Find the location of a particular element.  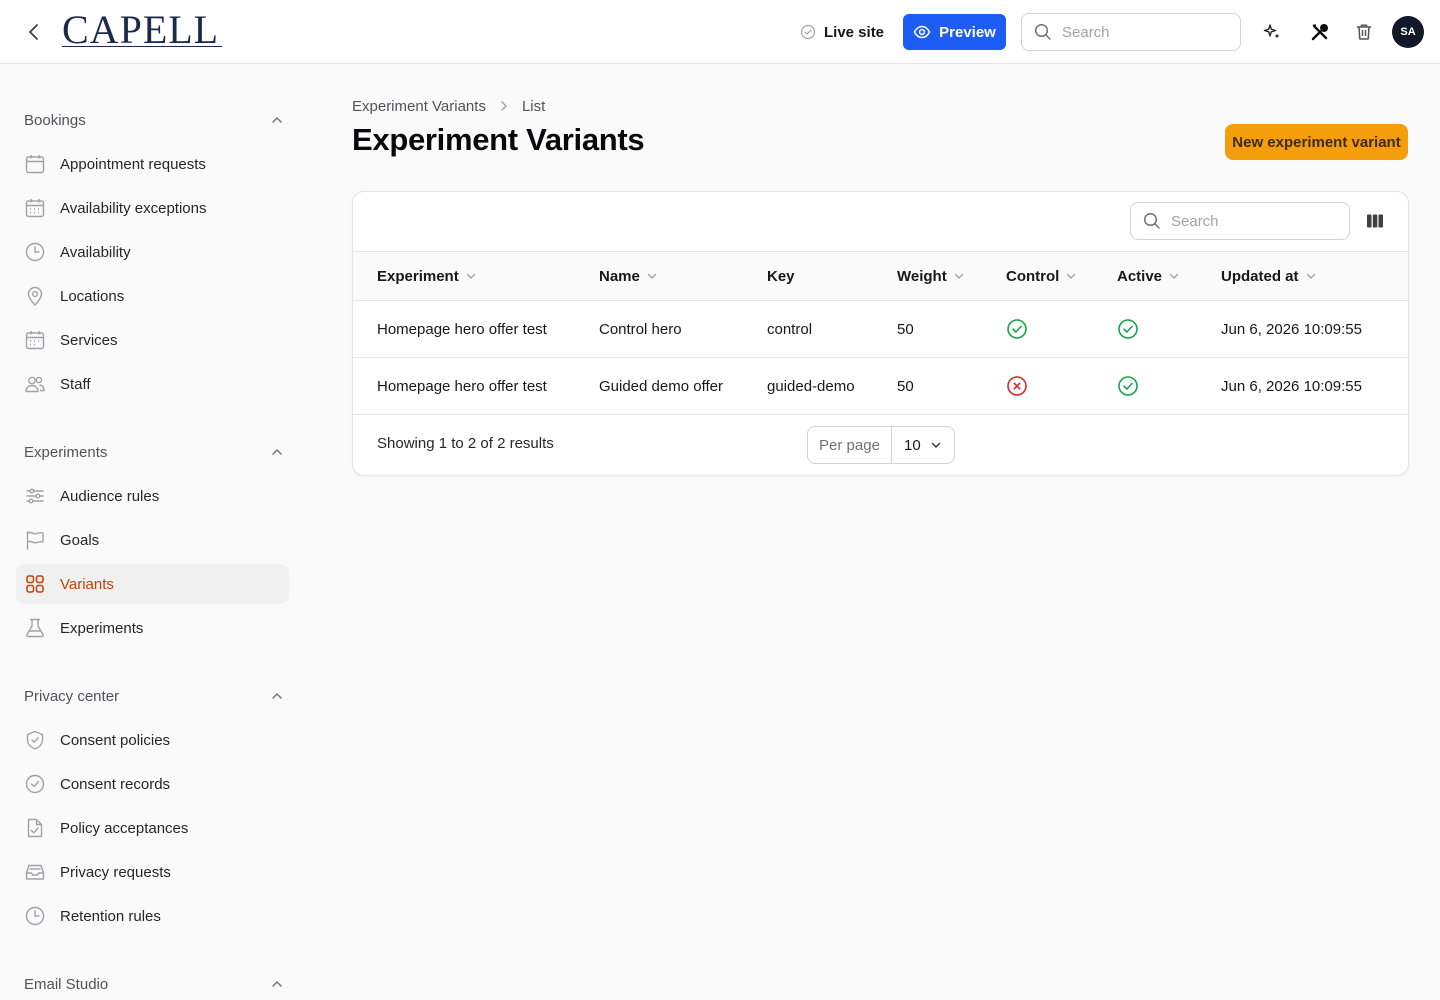

breadcrumb-item: Experiment Variants is located at coordinates (419, 106).